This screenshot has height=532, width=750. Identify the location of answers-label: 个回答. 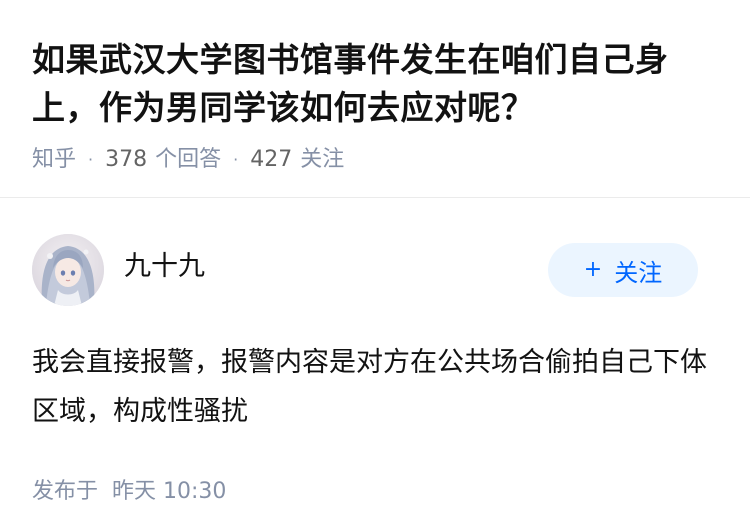
(188, 160).